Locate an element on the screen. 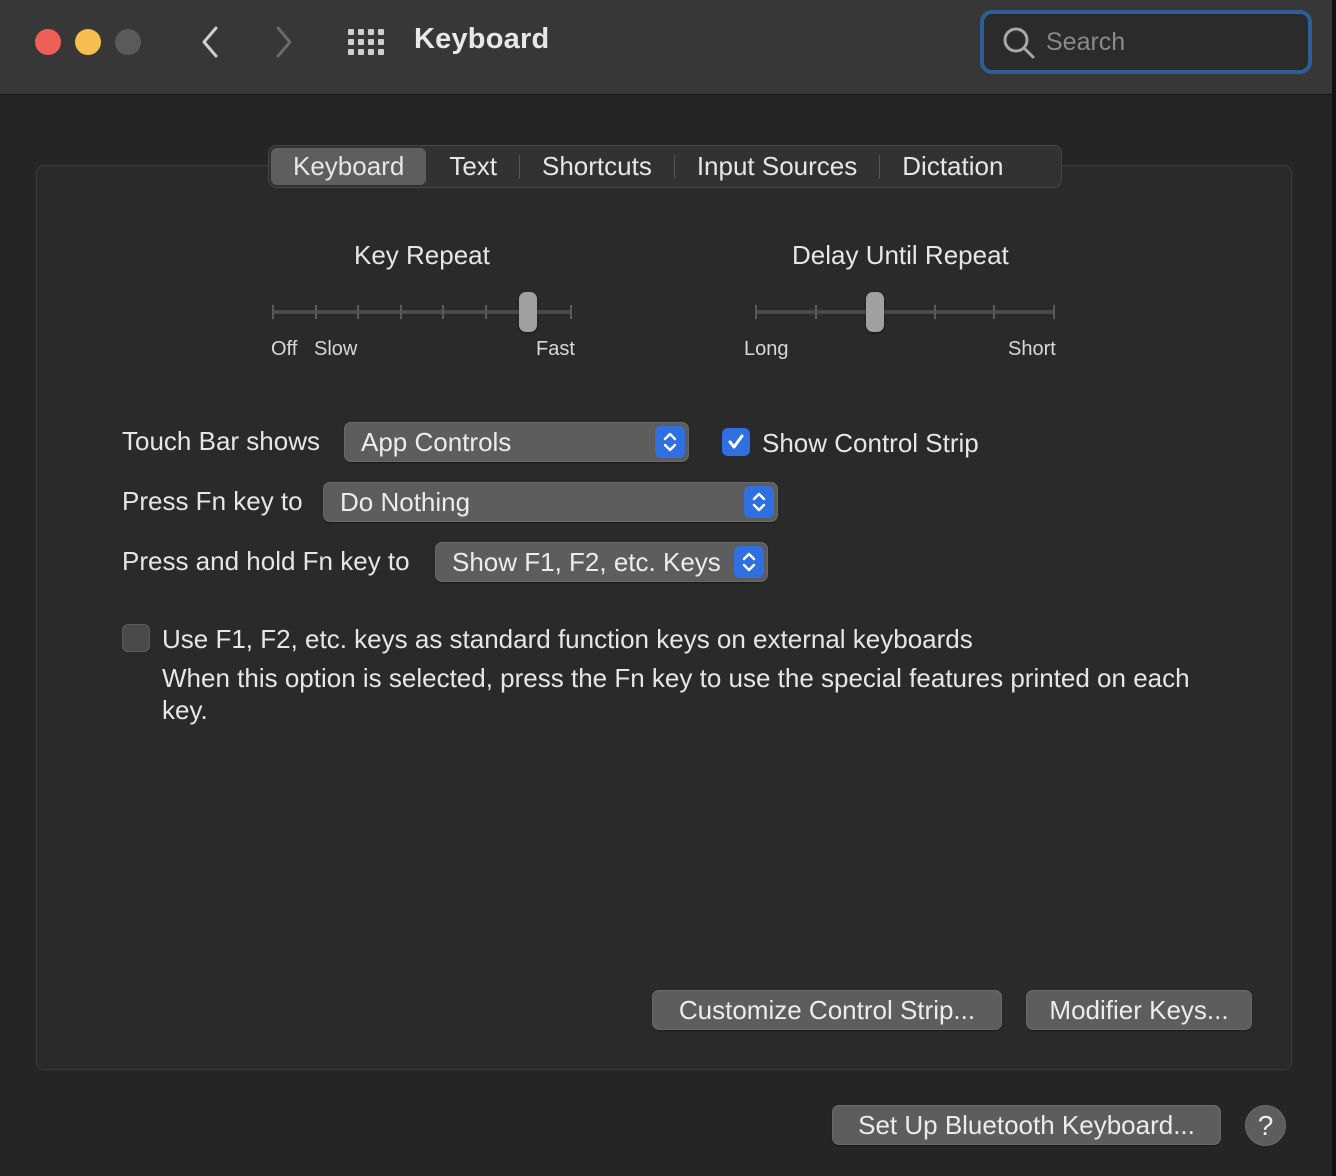 Image resolution: width=1336 pixels, height=1176 pixels. window-title: Keyboard is located at coordinates (482, 39).